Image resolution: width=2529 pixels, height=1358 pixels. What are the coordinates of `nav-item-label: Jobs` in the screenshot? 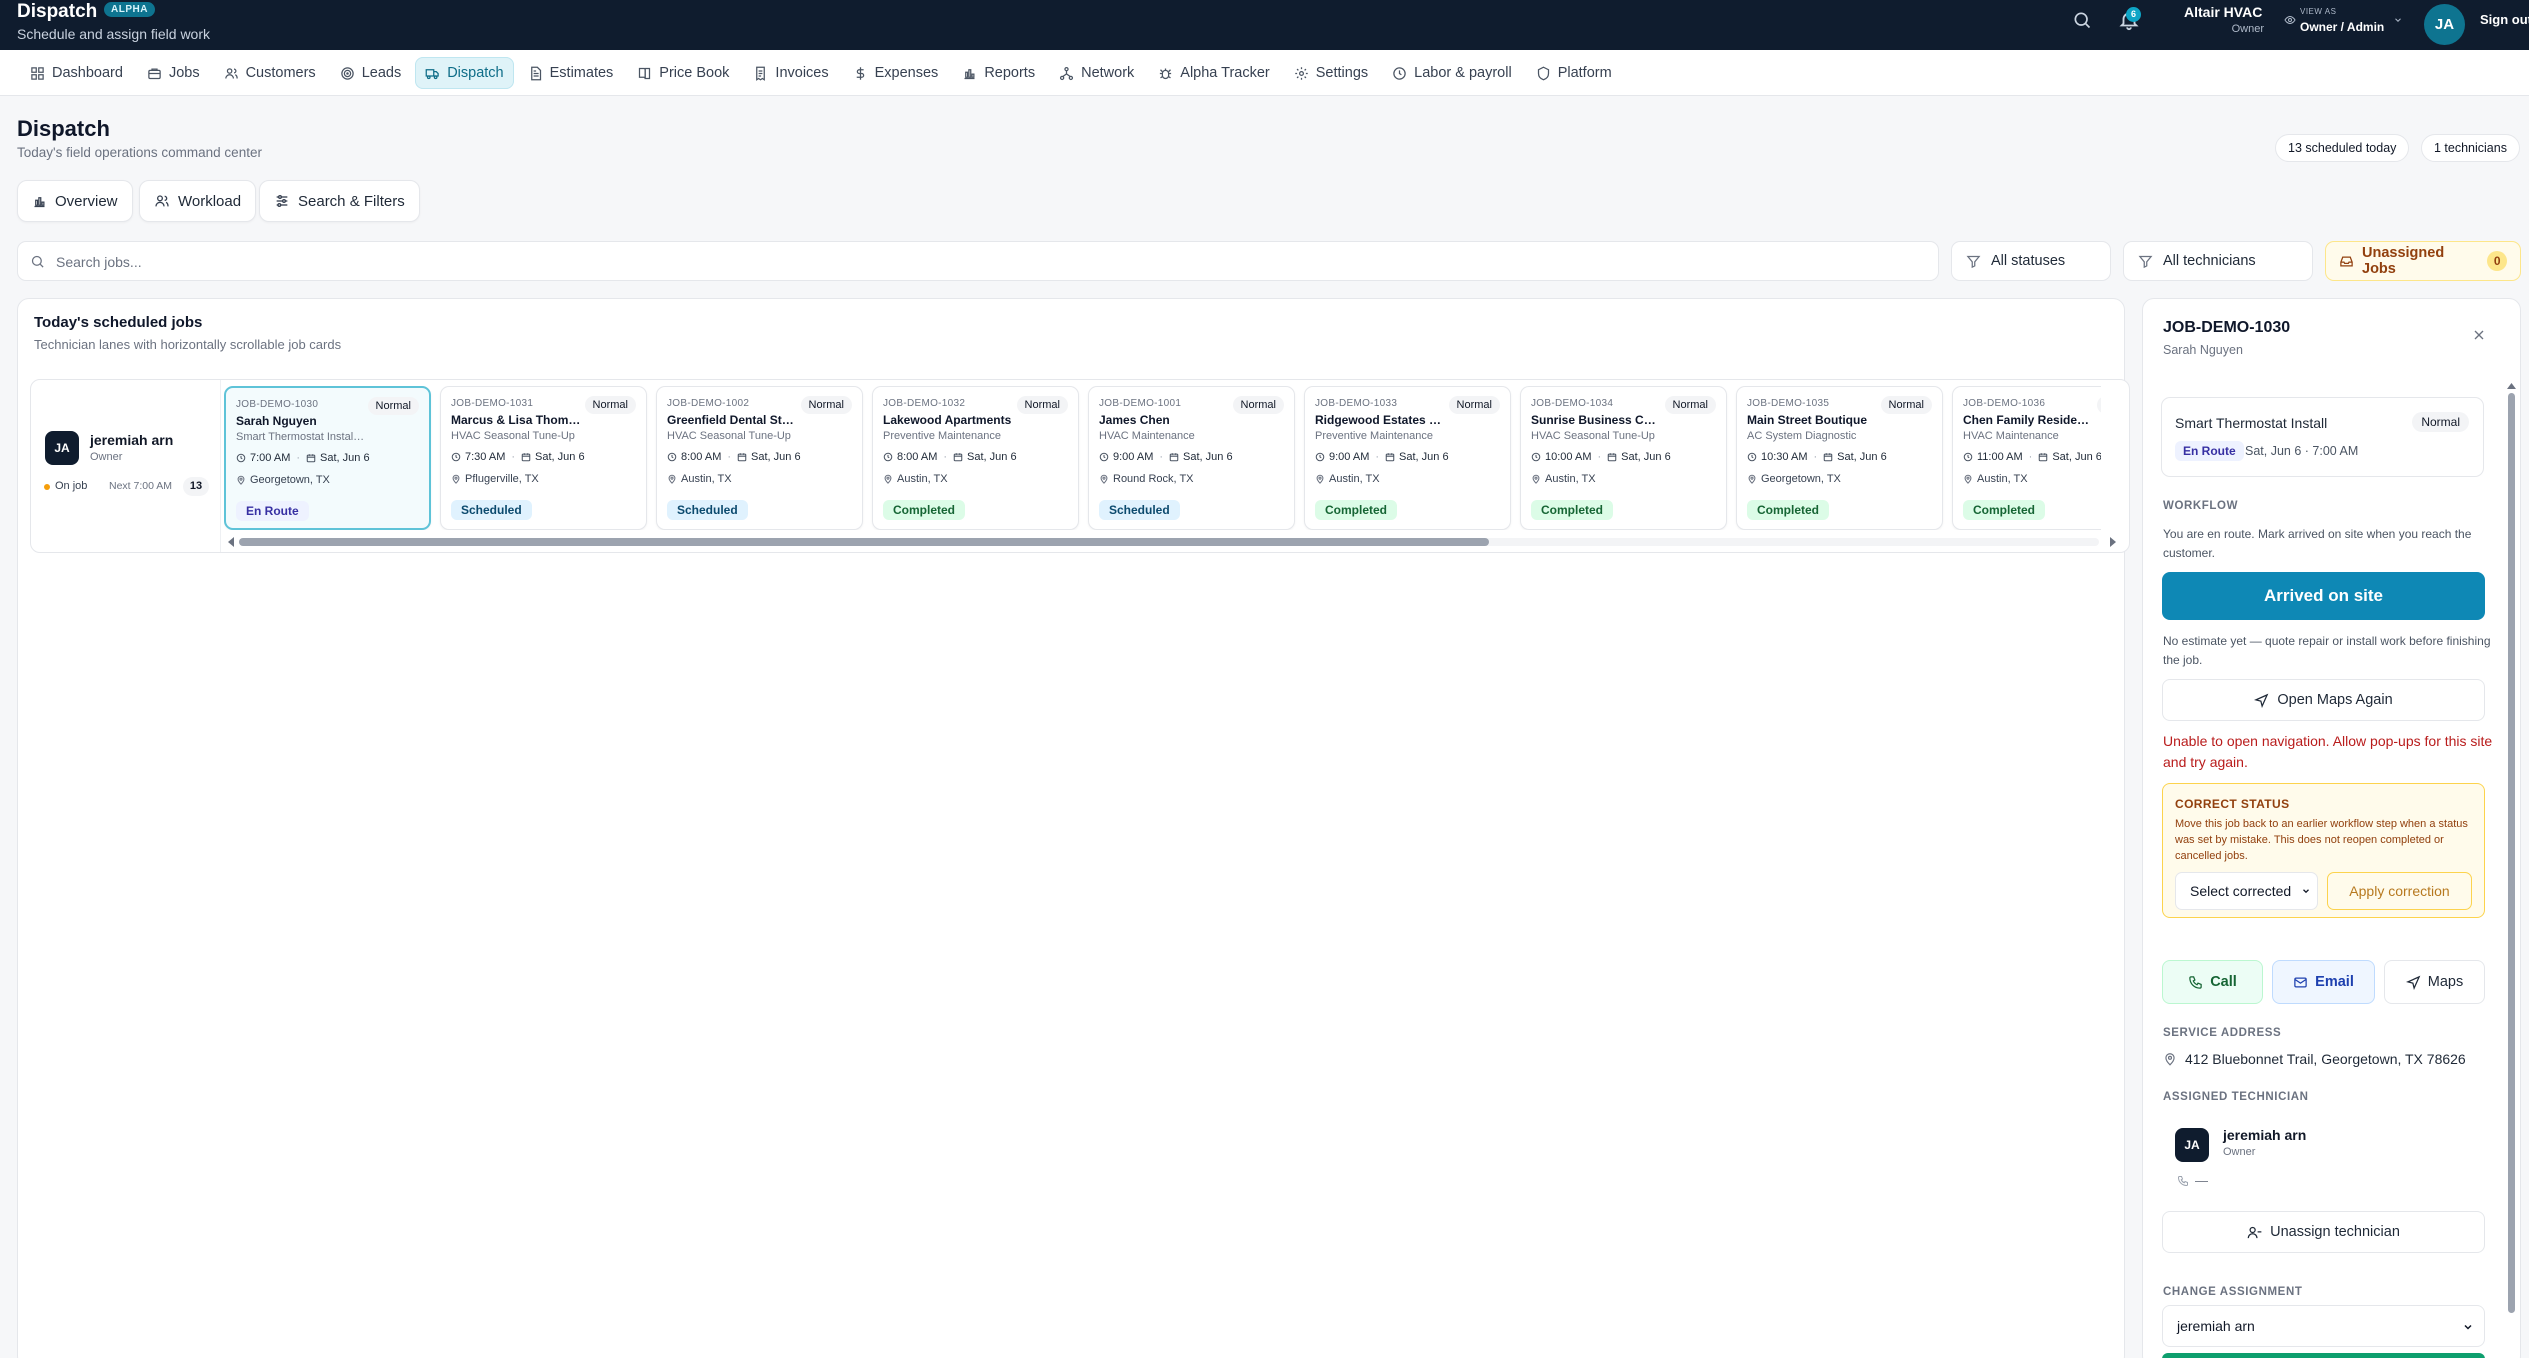 It's located at (184, 73).